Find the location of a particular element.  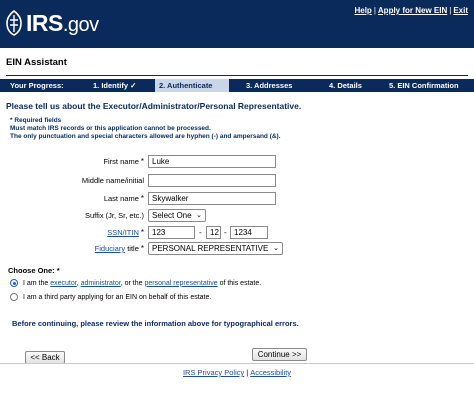

logo-text: IRS.gov is located at coordinates (62, 22).